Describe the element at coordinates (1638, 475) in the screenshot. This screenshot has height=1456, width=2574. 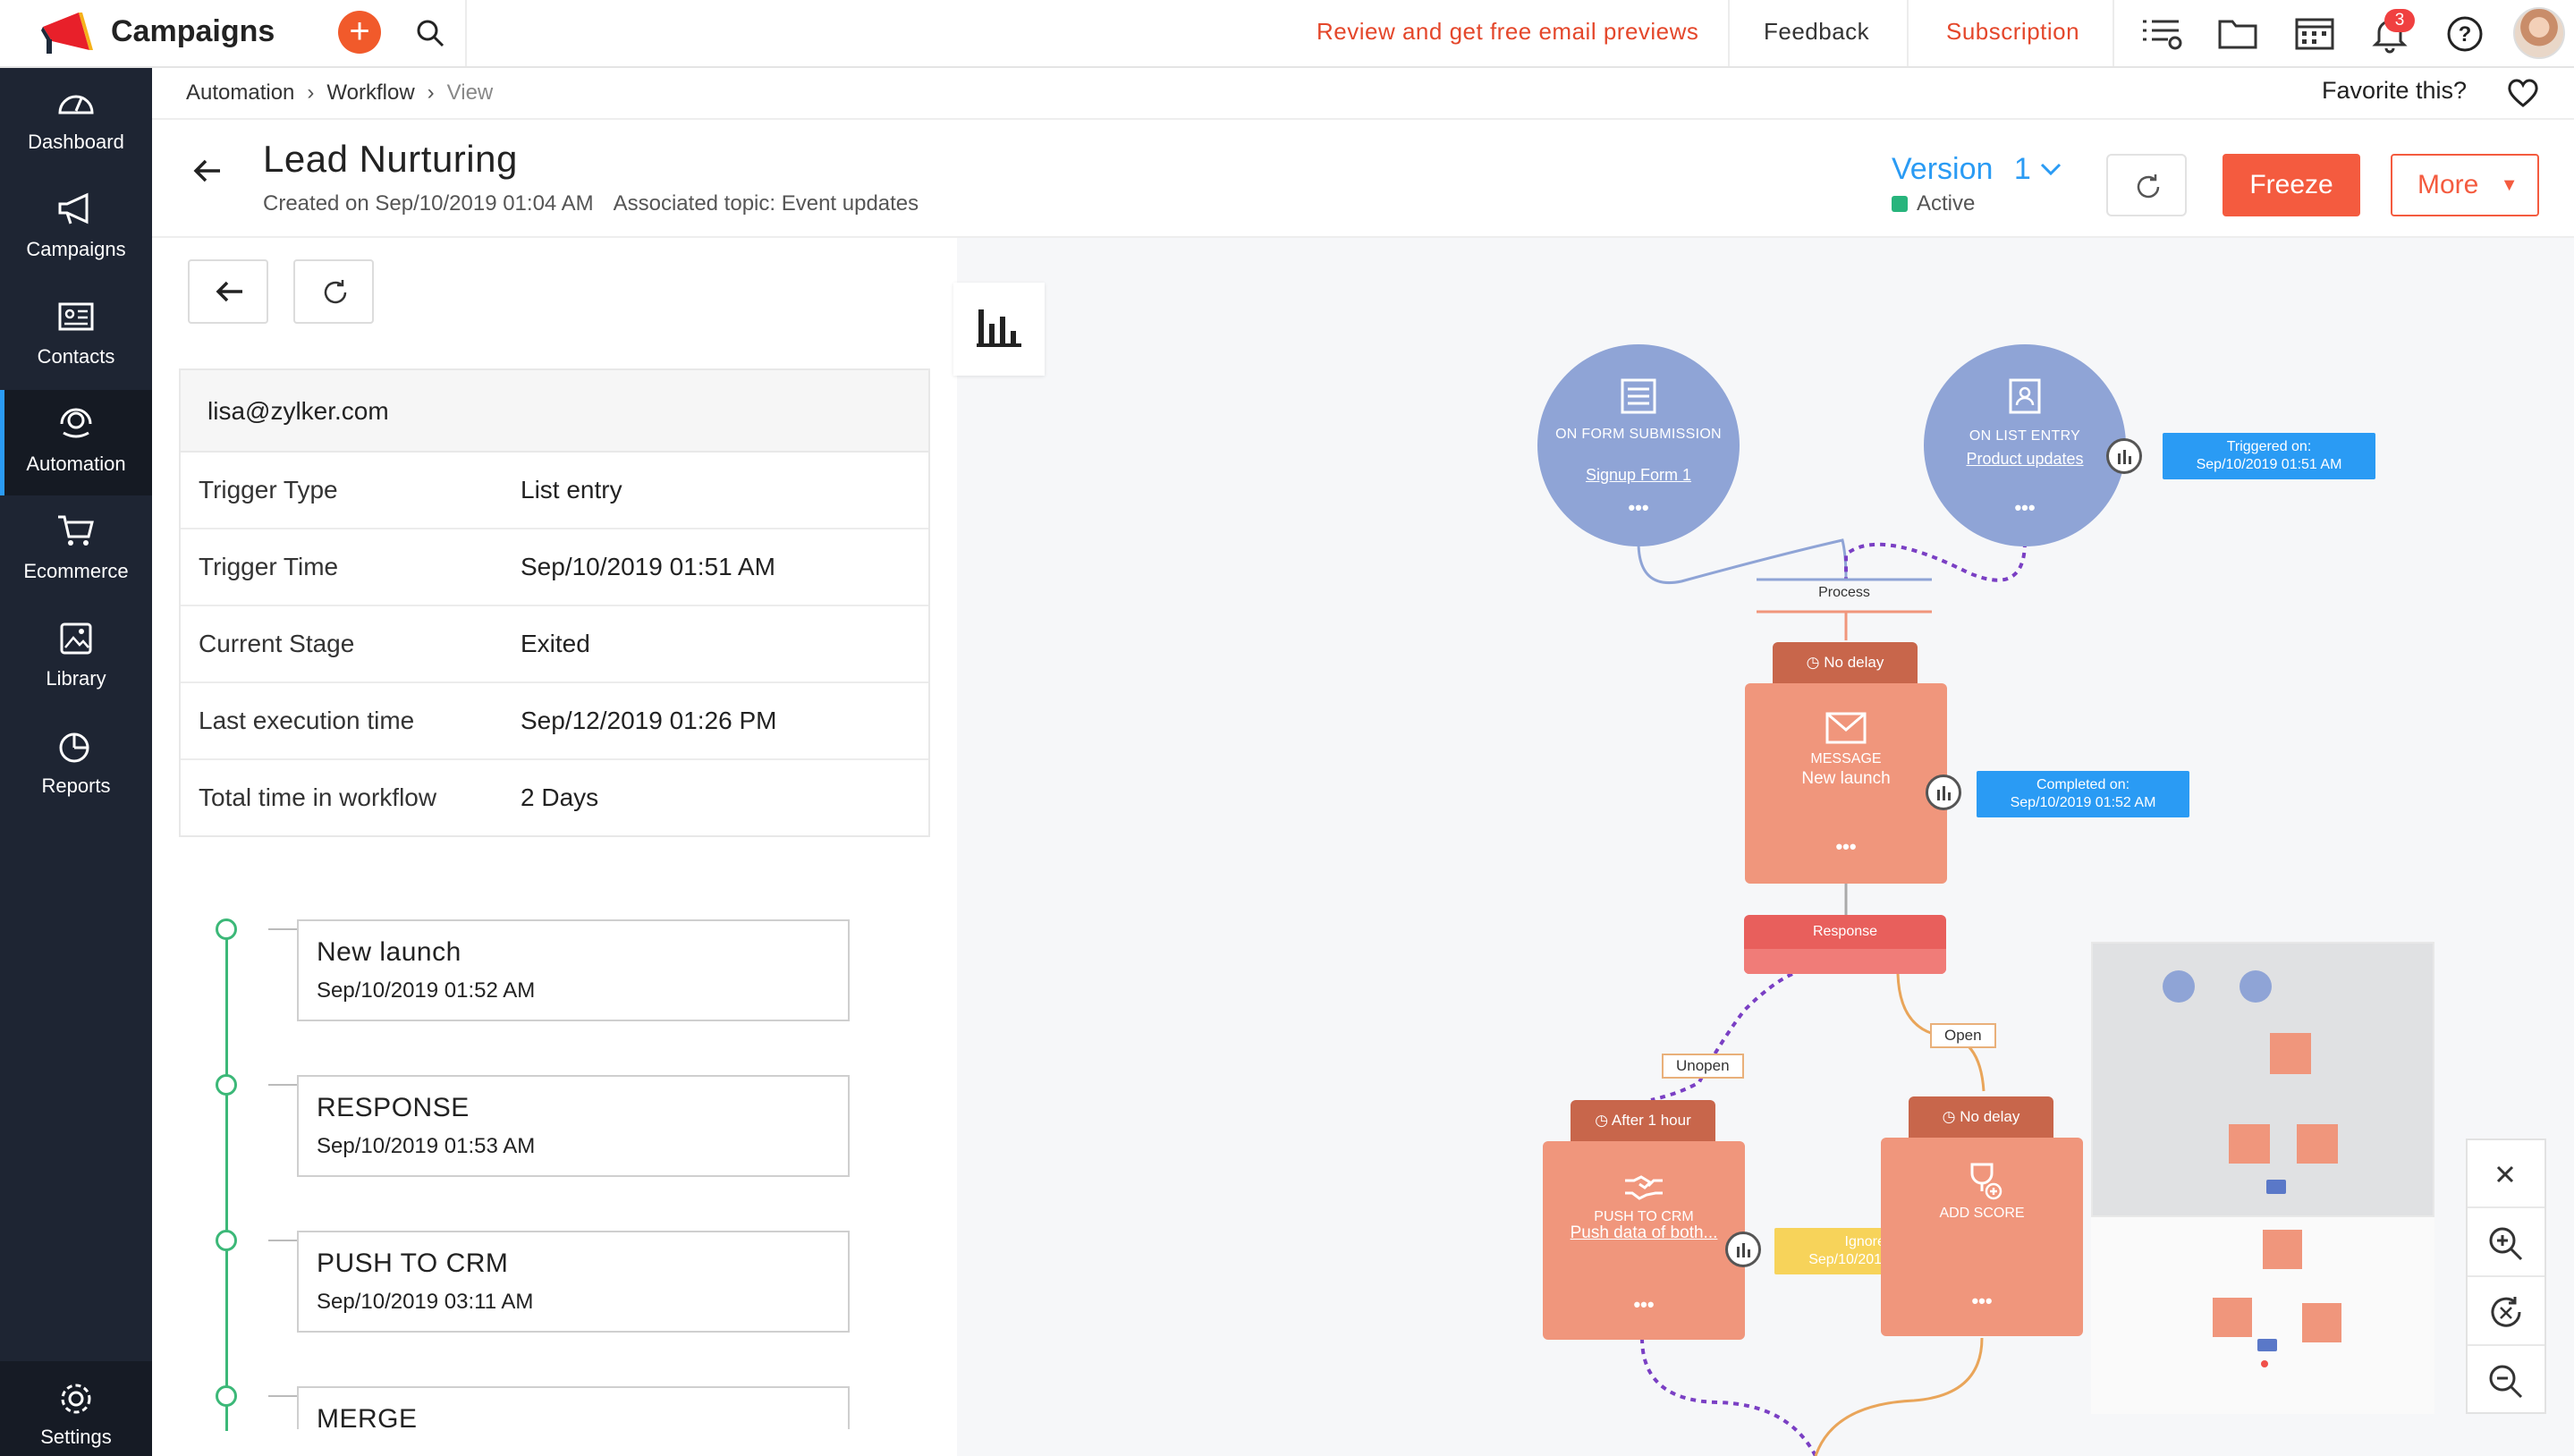
I see `trigger-link: Signup Form 1` at that location.